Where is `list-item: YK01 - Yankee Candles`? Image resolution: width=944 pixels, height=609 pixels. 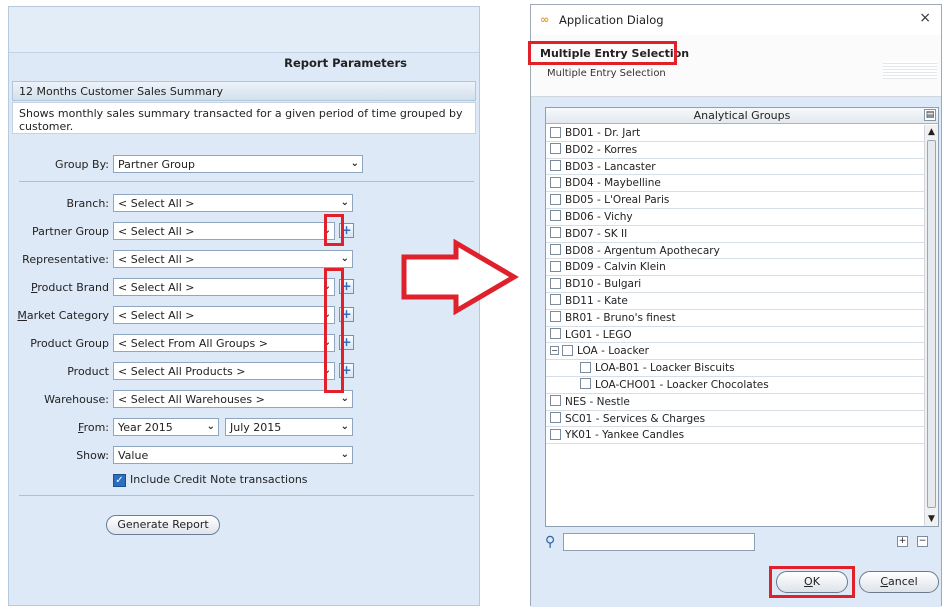 list-item: YK01 - Yankee Candles is located at coordinates (736, 436).